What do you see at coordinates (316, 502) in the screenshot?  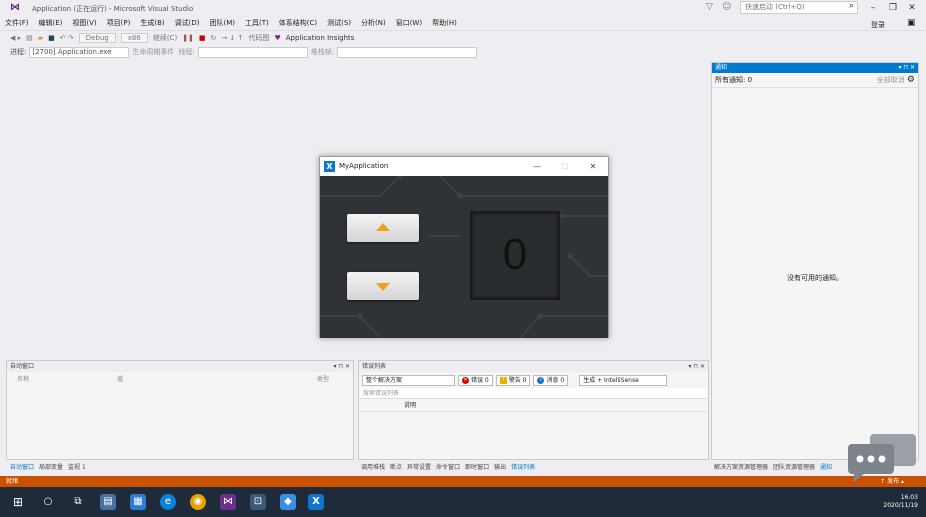 I see `myapplication-taskbar-icon: X` at bounding box center [316, 502].